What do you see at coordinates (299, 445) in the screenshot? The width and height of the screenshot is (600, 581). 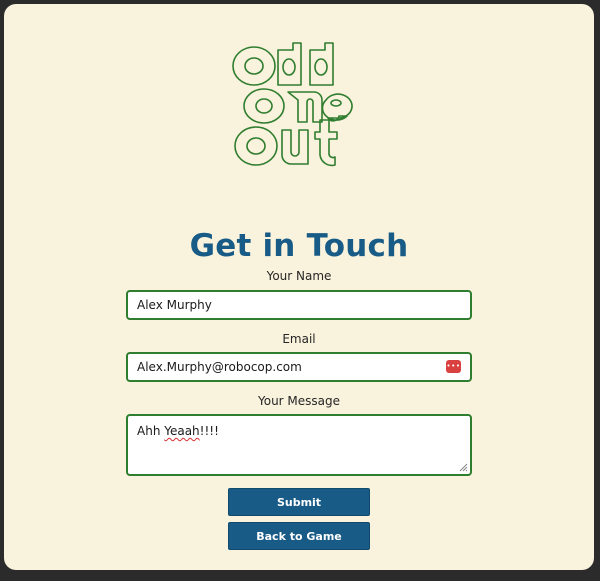 I see `message-textarea: Ahh Yeaah!!!!` at bounding box center [299, 445].